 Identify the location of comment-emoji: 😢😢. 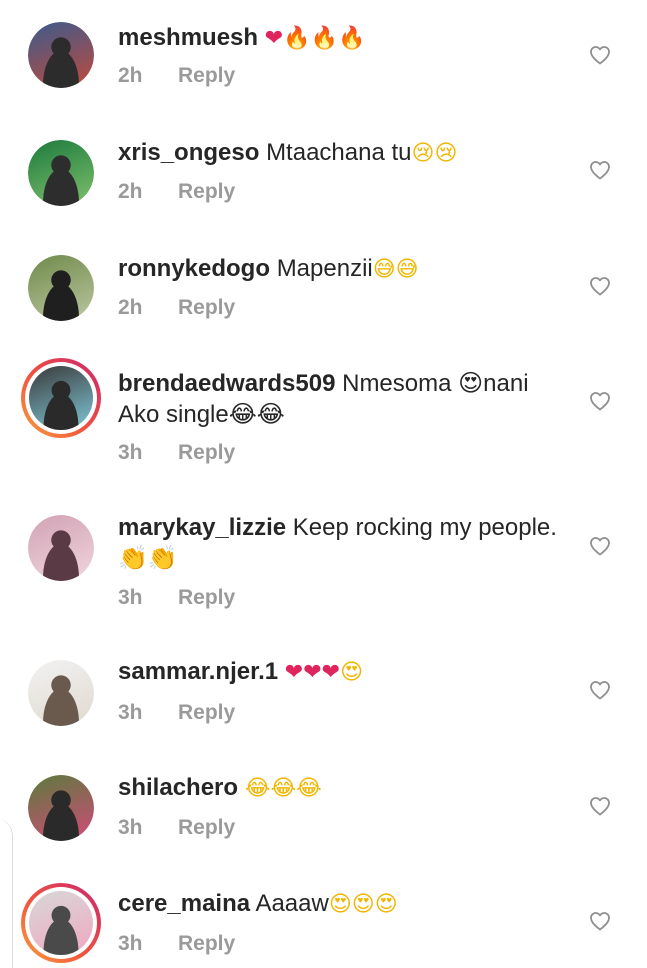
(435, 152).